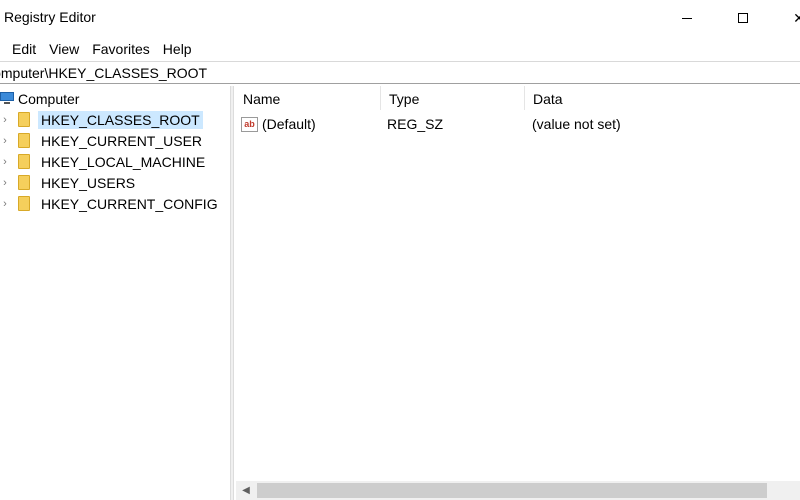 The width and height of the screenshot is (800, 500). What do you see at coordinates (246, 490) in the screenshot?
I see `scroll-left-arrow-icon: ◀` at bounding box center [246, 490].